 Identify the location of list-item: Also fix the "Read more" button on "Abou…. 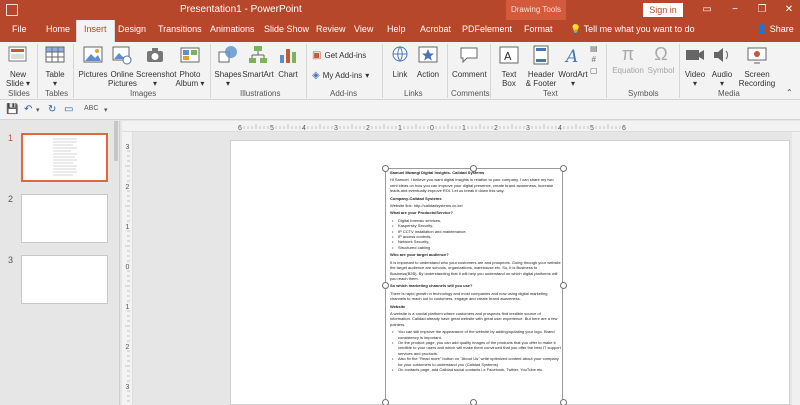
(476, 361).